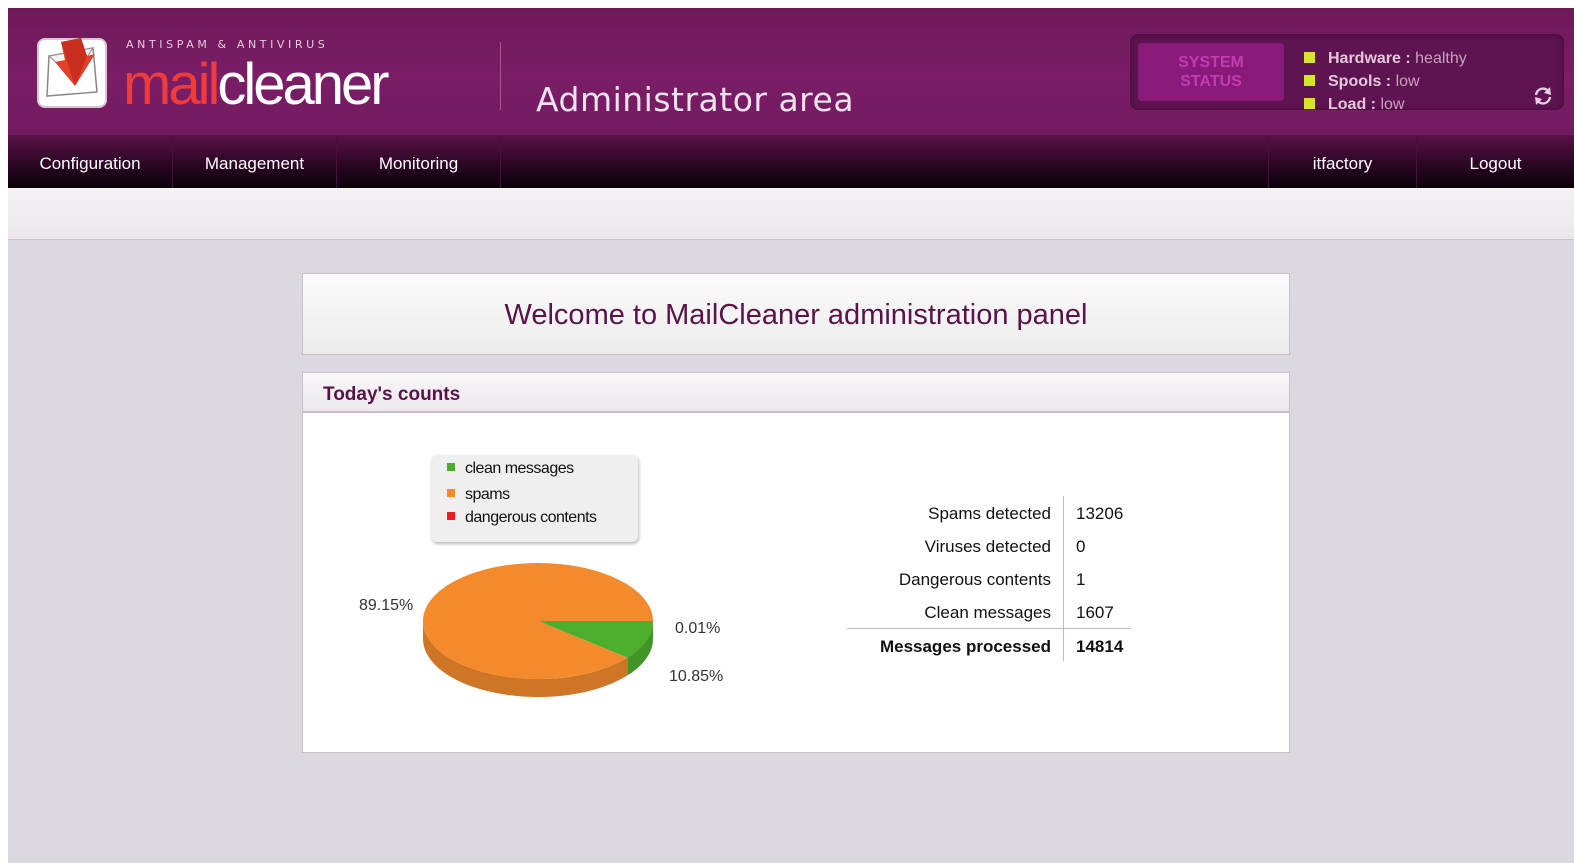 The width and height of the screenshot is (1574, 863). I want to click on todays-counts-title: Today's counts, so click(392, 394).